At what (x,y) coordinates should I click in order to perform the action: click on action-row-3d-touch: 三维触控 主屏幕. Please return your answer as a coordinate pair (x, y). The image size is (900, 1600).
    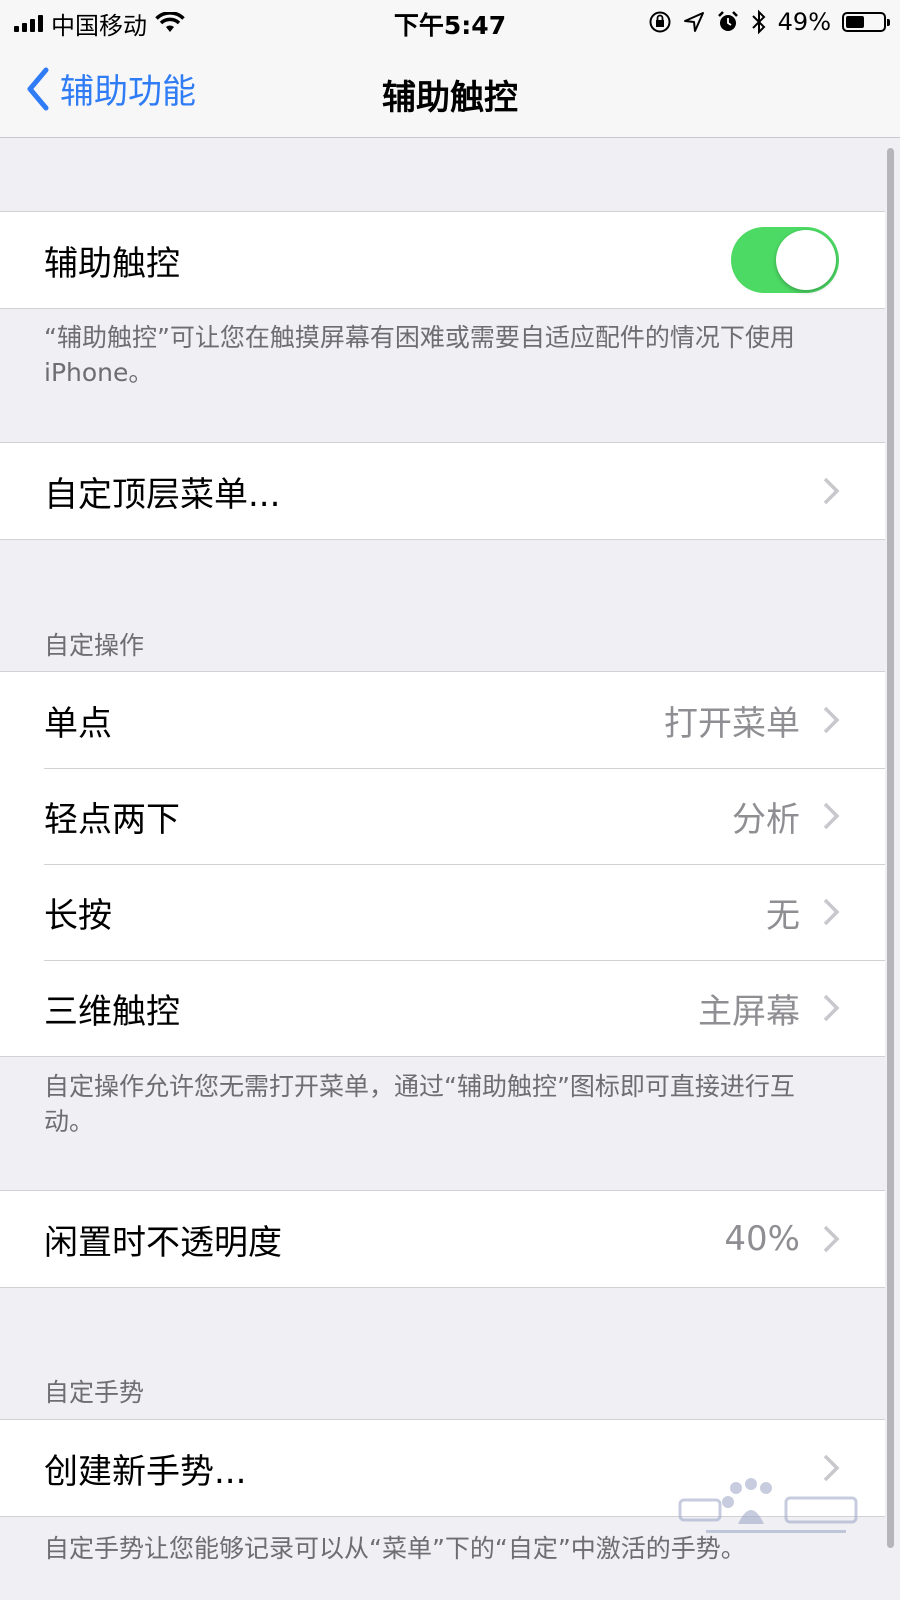
    Looking at the image, I should click on (442, 1008).